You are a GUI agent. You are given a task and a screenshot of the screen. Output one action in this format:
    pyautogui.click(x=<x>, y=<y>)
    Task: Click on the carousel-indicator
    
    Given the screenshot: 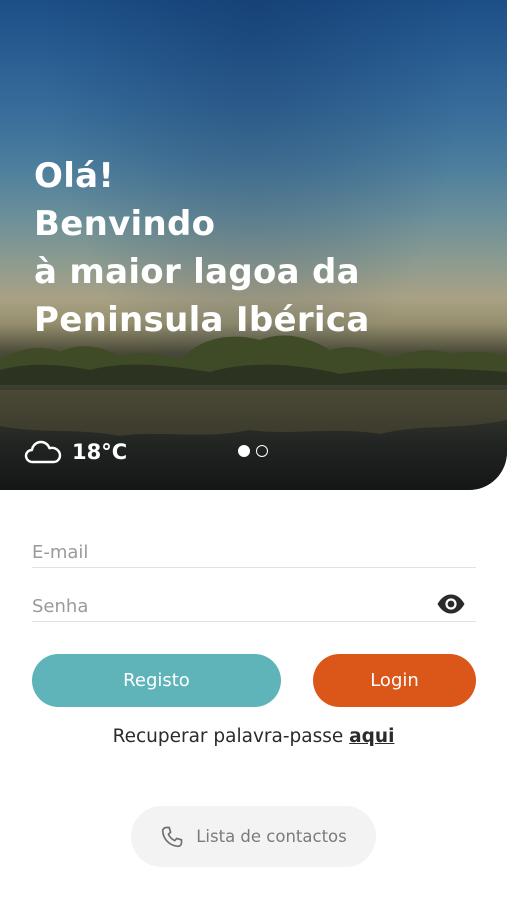 What is the action you would take?
    pyautogui.click(x=253, y=451)
    